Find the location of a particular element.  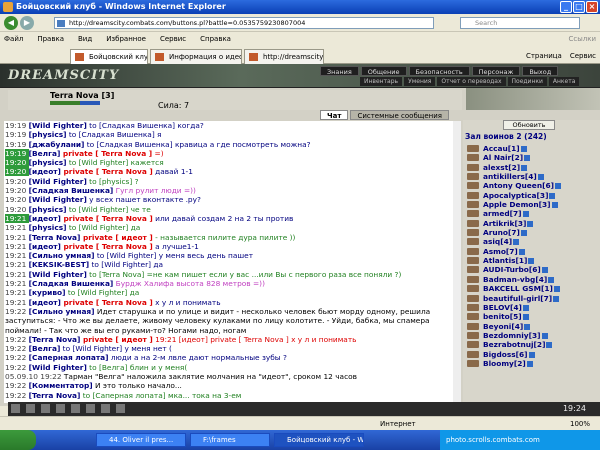

forward-icon: ▶ is located at coordinates (27, 23).